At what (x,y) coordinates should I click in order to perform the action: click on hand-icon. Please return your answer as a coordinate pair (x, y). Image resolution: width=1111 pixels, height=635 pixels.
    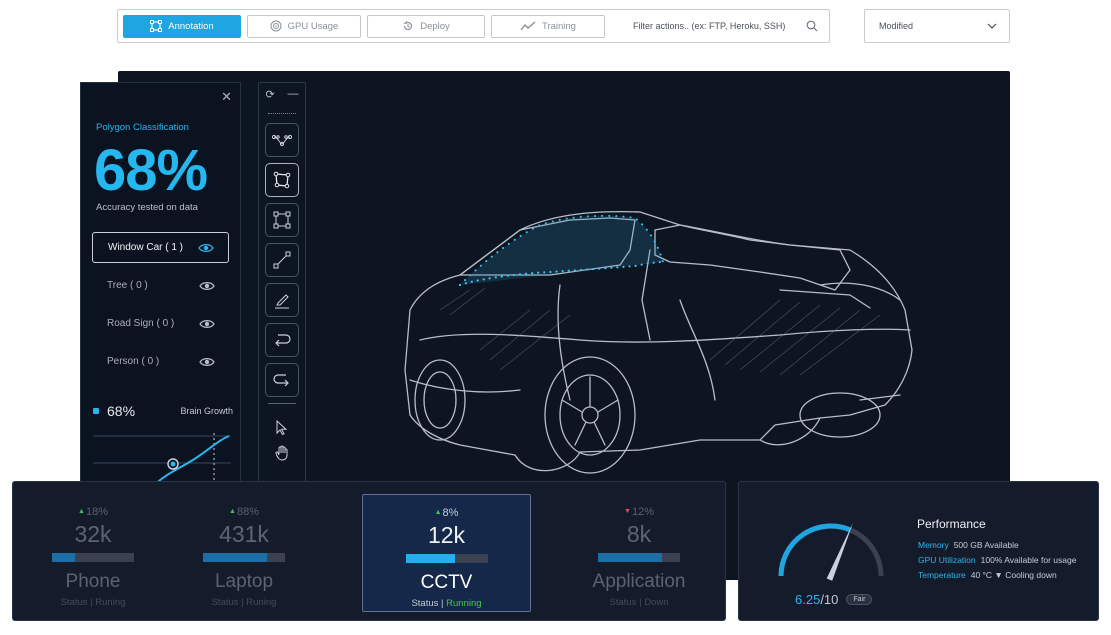
    Looking at the image, I should click on (281, 453).